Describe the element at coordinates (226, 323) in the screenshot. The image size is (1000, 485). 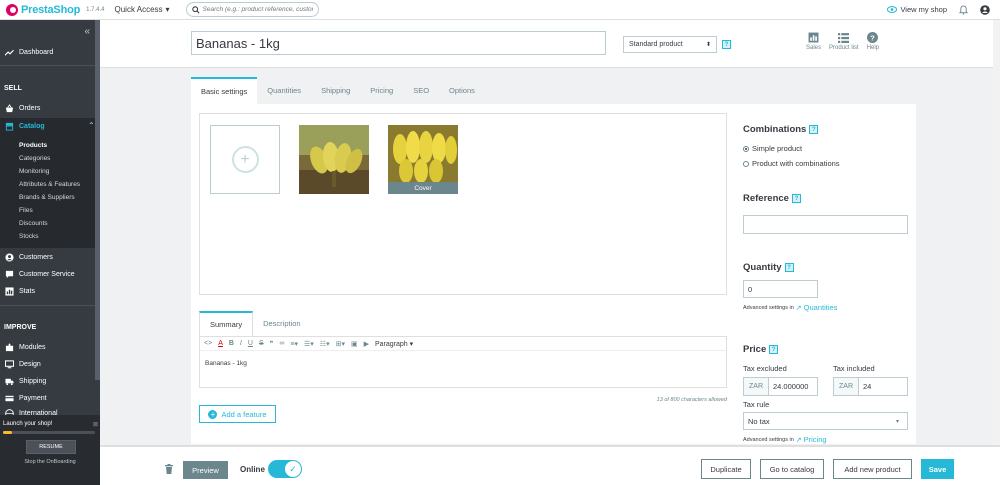
I see `tab-summary: Summary` at that location.